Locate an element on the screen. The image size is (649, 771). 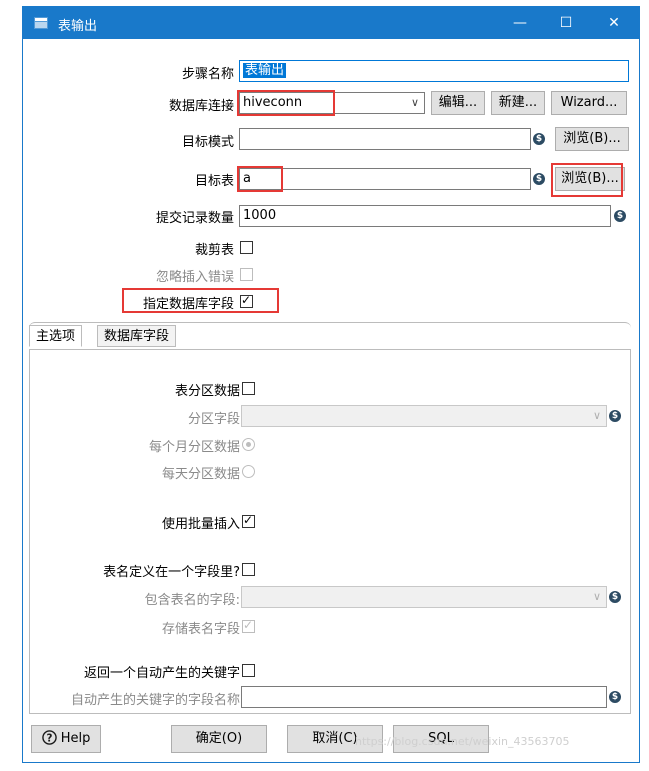
title-bar: 表输出 — ☐ ✕ is located at coordinates (331, 23).